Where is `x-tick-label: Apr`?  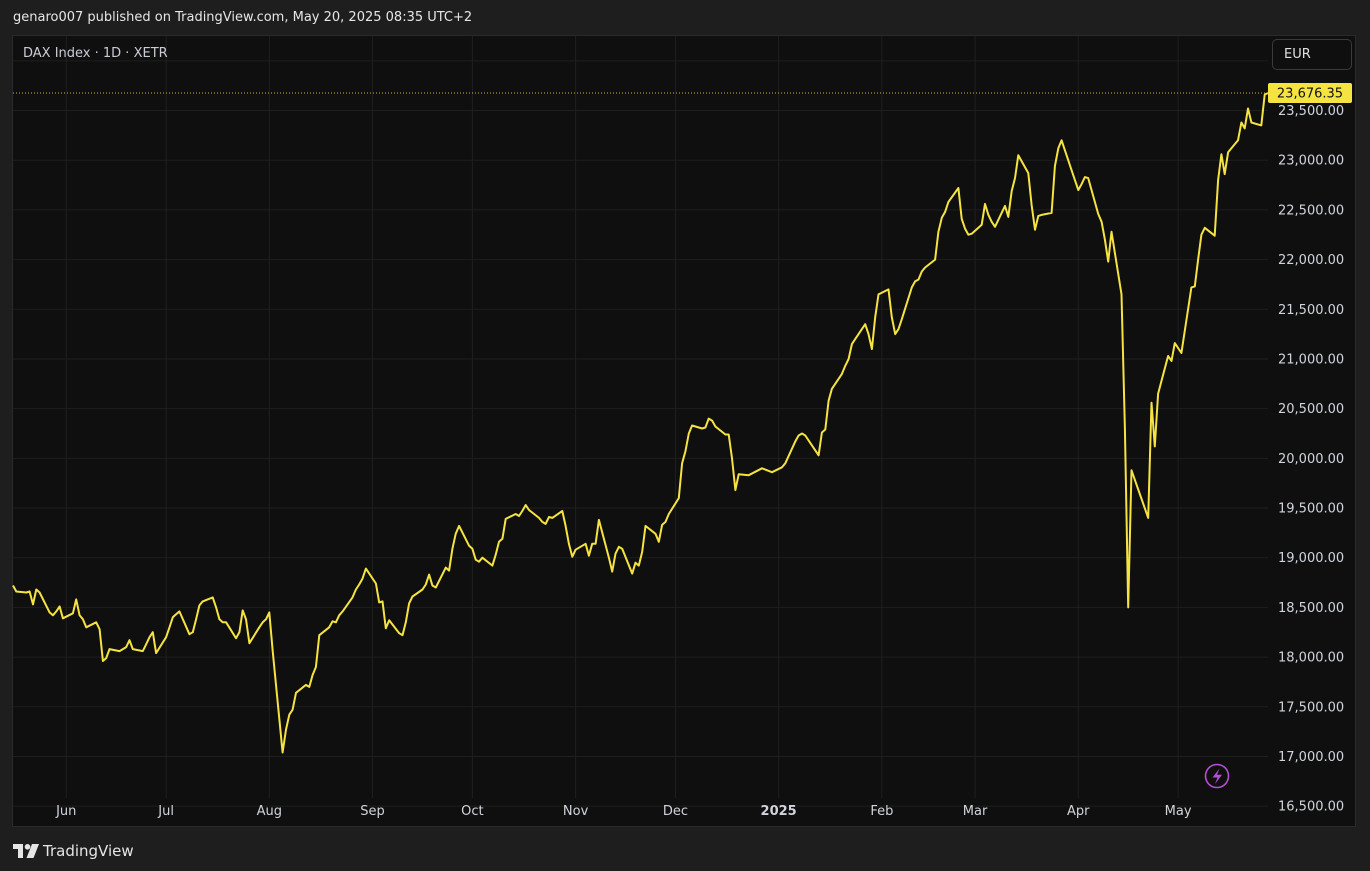 x-tick-label: Apr is located at coordinates (1078, 811).